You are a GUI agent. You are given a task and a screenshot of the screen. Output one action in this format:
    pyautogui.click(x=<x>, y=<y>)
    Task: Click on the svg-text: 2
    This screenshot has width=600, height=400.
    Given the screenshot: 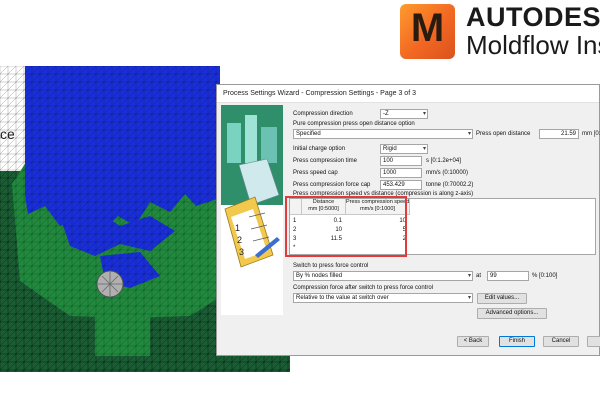 What is the action you would take?
    pyautogui.click(x=239, y=240)
    